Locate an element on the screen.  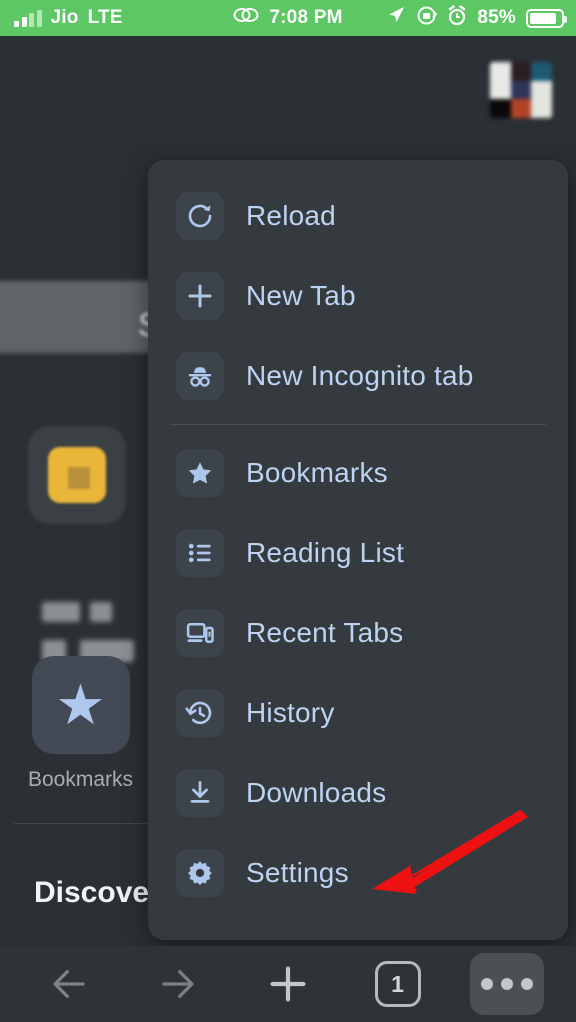
menu-item-bookmarks: Bookmarks is located at coordinates (358, 473).